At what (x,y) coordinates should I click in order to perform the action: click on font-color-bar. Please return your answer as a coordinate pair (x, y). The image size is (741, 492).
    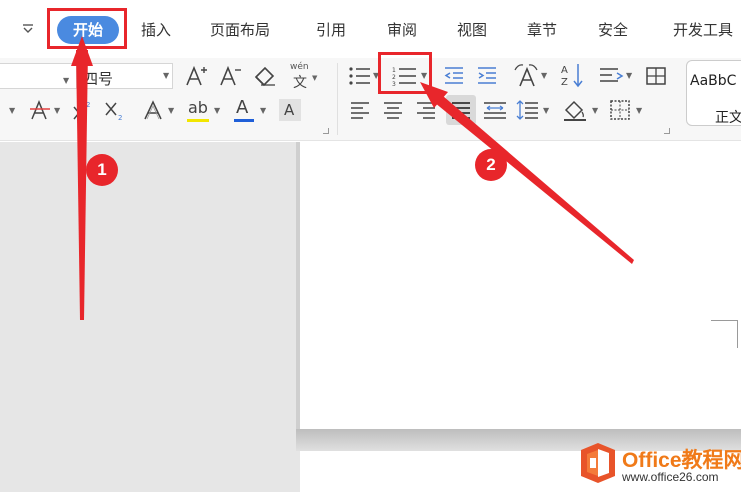
    Looking at the image, I should click on (244, 120).